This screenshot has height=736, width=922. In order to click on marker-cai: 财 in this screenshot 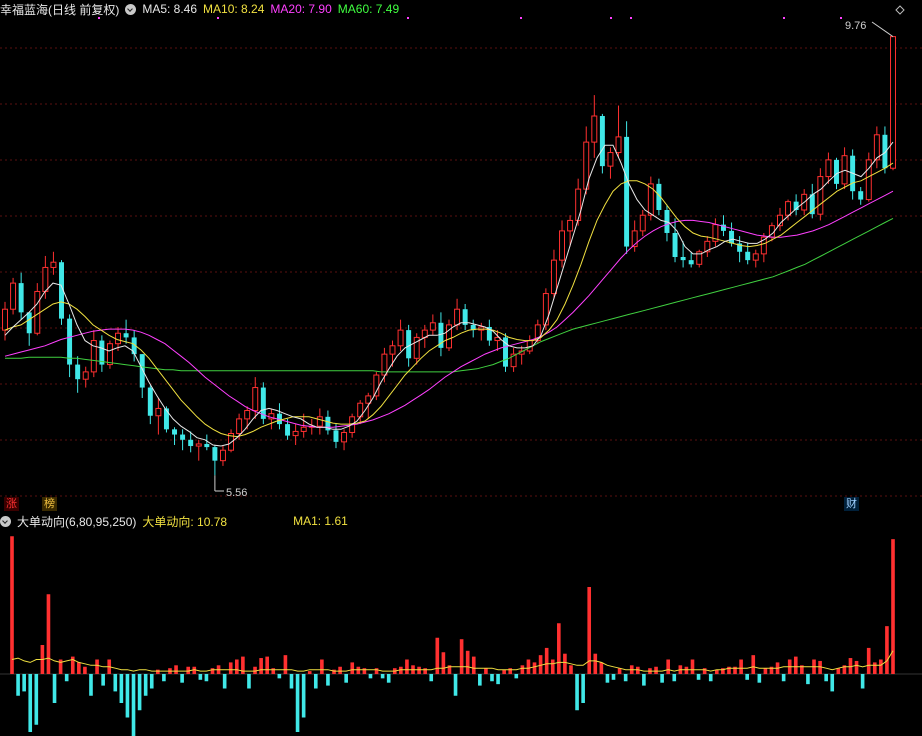, I will do `click(851, 504)`.